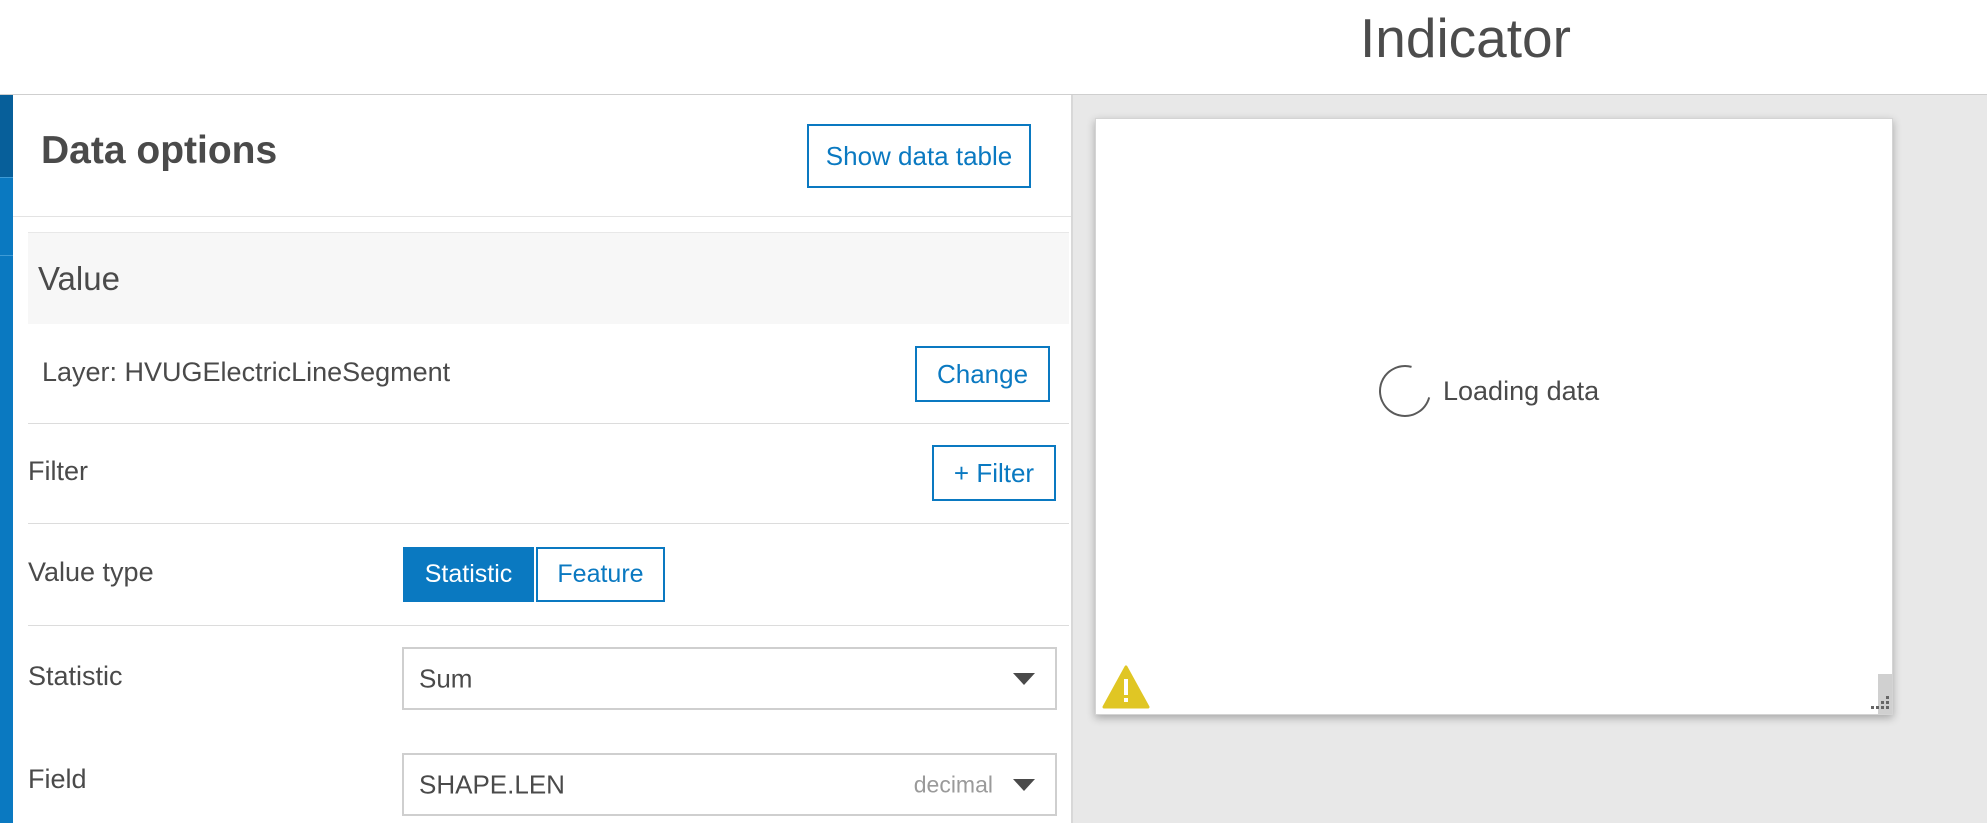  What do you see at coordinates (57, 779) in the screenshot?
I see `field-label: Field` at bounding box center [57, 779].